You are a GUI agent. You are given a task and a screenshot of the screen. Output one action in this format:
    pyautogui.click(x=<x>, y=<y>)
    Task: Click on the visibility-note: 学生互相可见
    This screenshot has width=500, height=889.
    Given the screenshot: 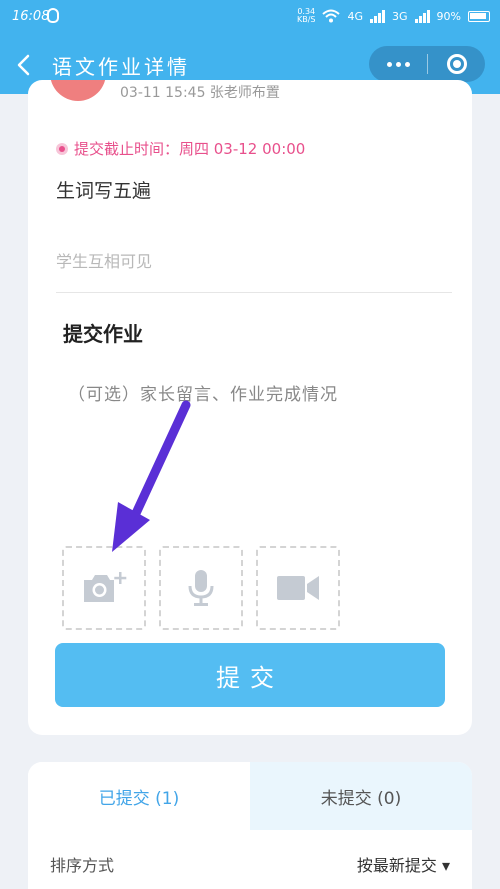 What is the action you would take?
    pyautogui.click(x=104, y=261)
    